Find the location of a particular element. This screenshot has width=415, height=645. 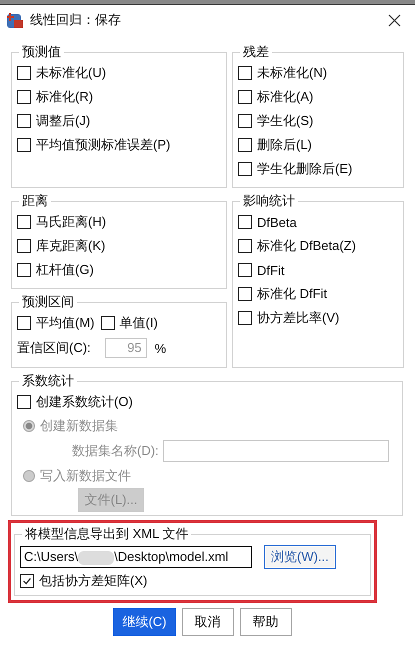

checkbox-label: 平均值预测标准误差(P) is located at coordinates (103, 145).